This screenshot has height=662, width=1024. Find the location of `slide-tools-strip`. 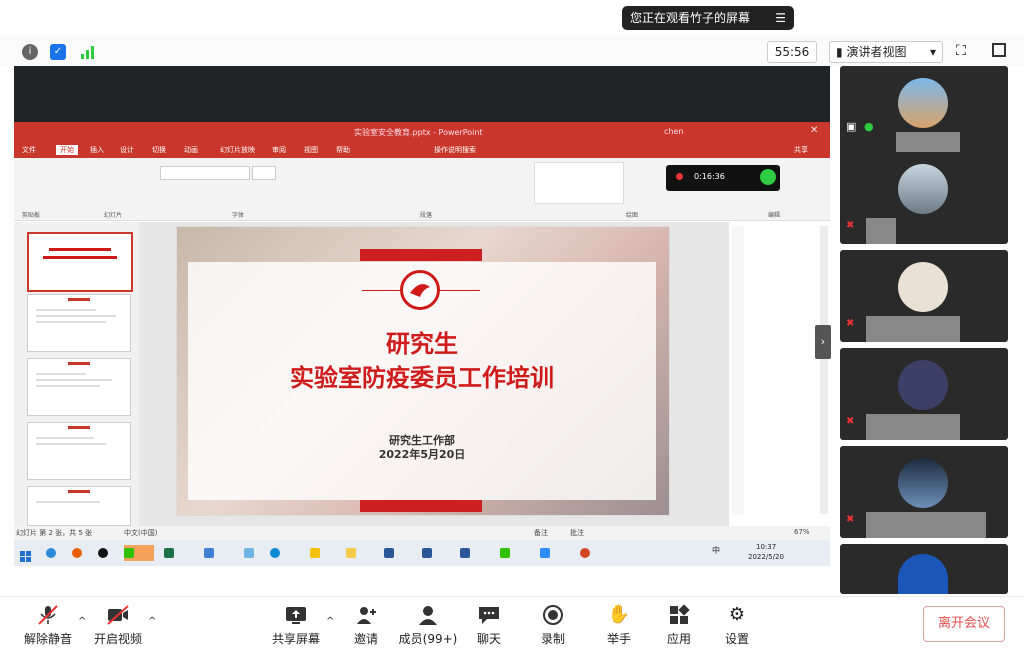

slide-tools-strip is located at coordinates (738, 370).